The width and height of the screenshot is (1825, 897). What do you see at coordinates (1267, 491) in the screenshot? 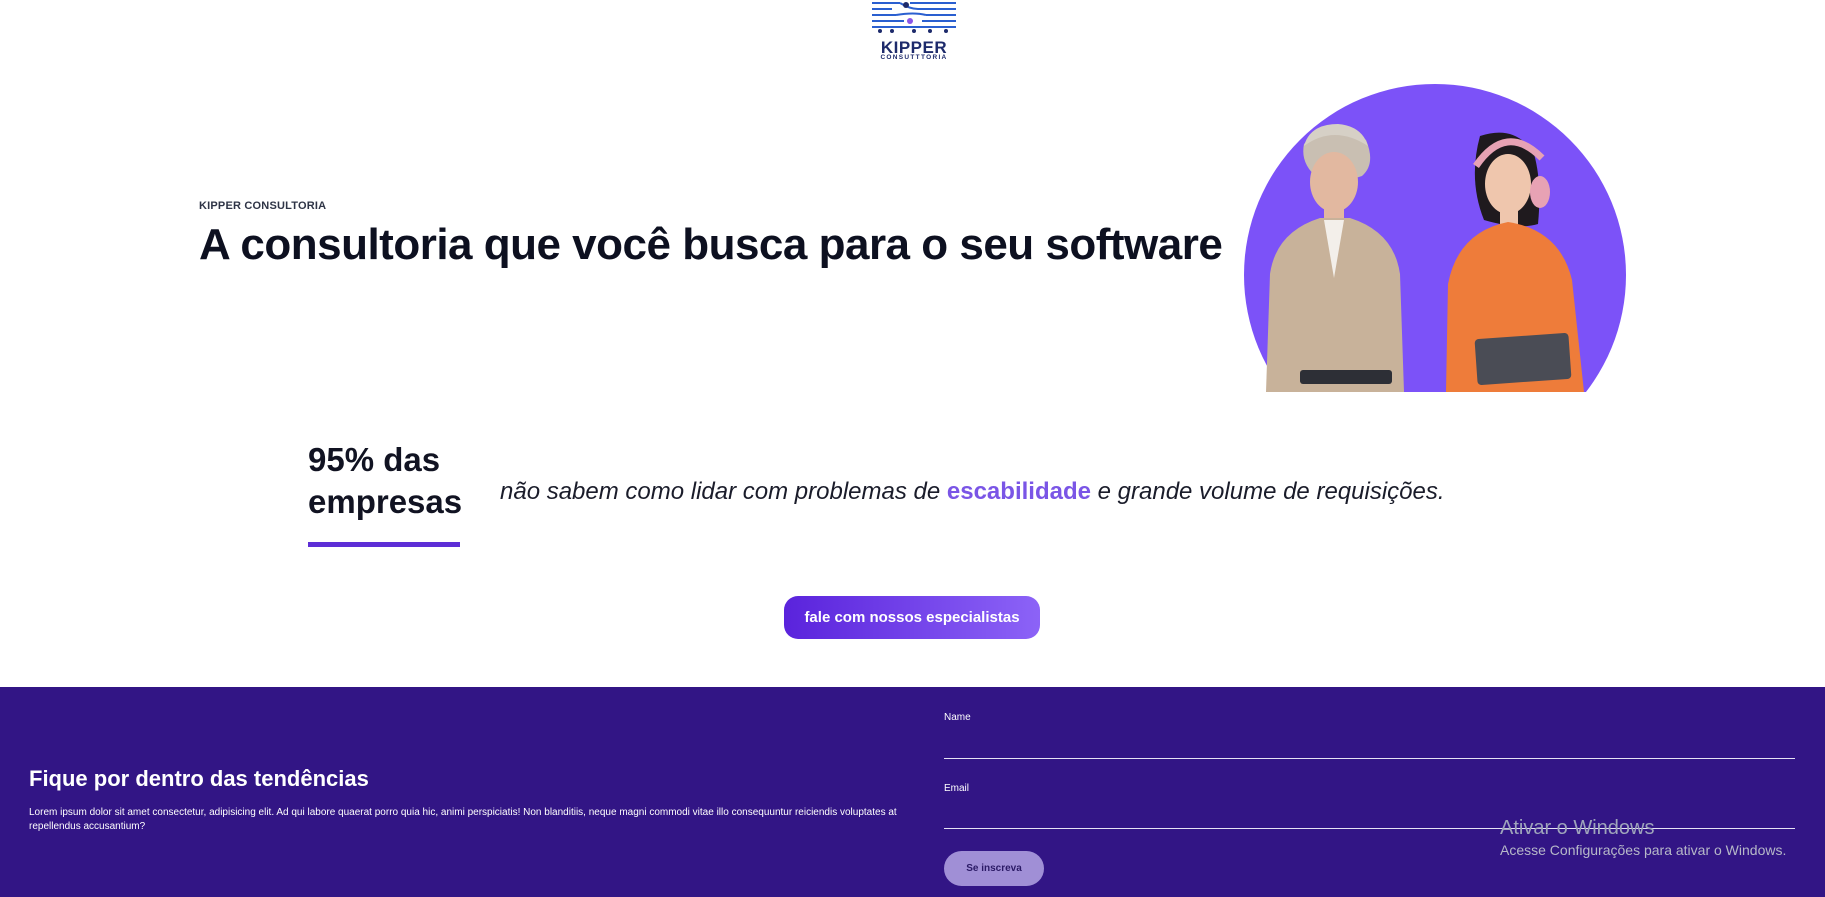
I see `stat-text-after: e grande volume de requisições.` at bounding box center [1267, 491].